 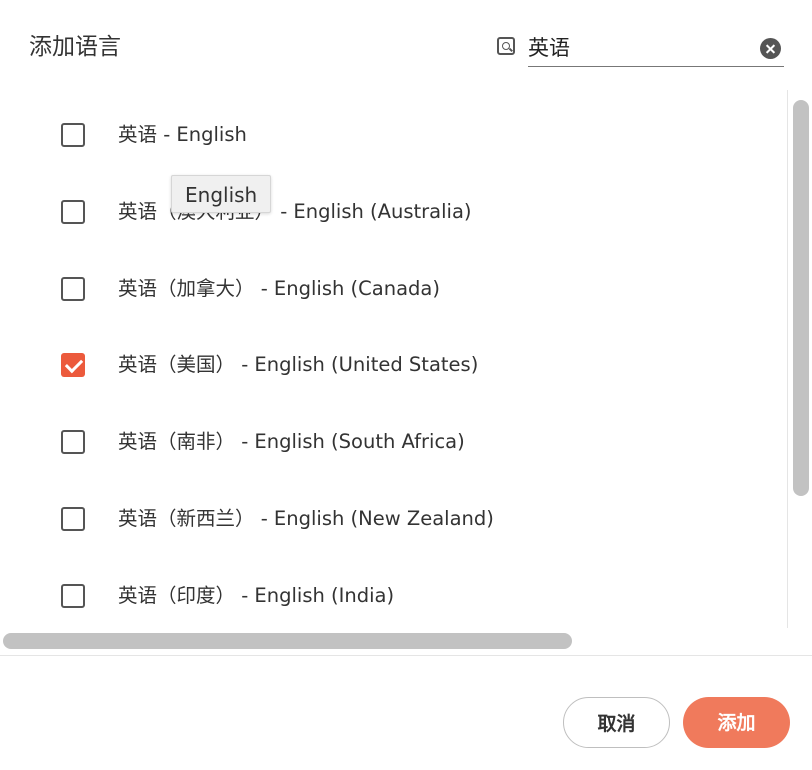 What do you see at coordinates (221, 194) in the screenshot?
I see `tooltip: English` at bounding box center [221, 194].